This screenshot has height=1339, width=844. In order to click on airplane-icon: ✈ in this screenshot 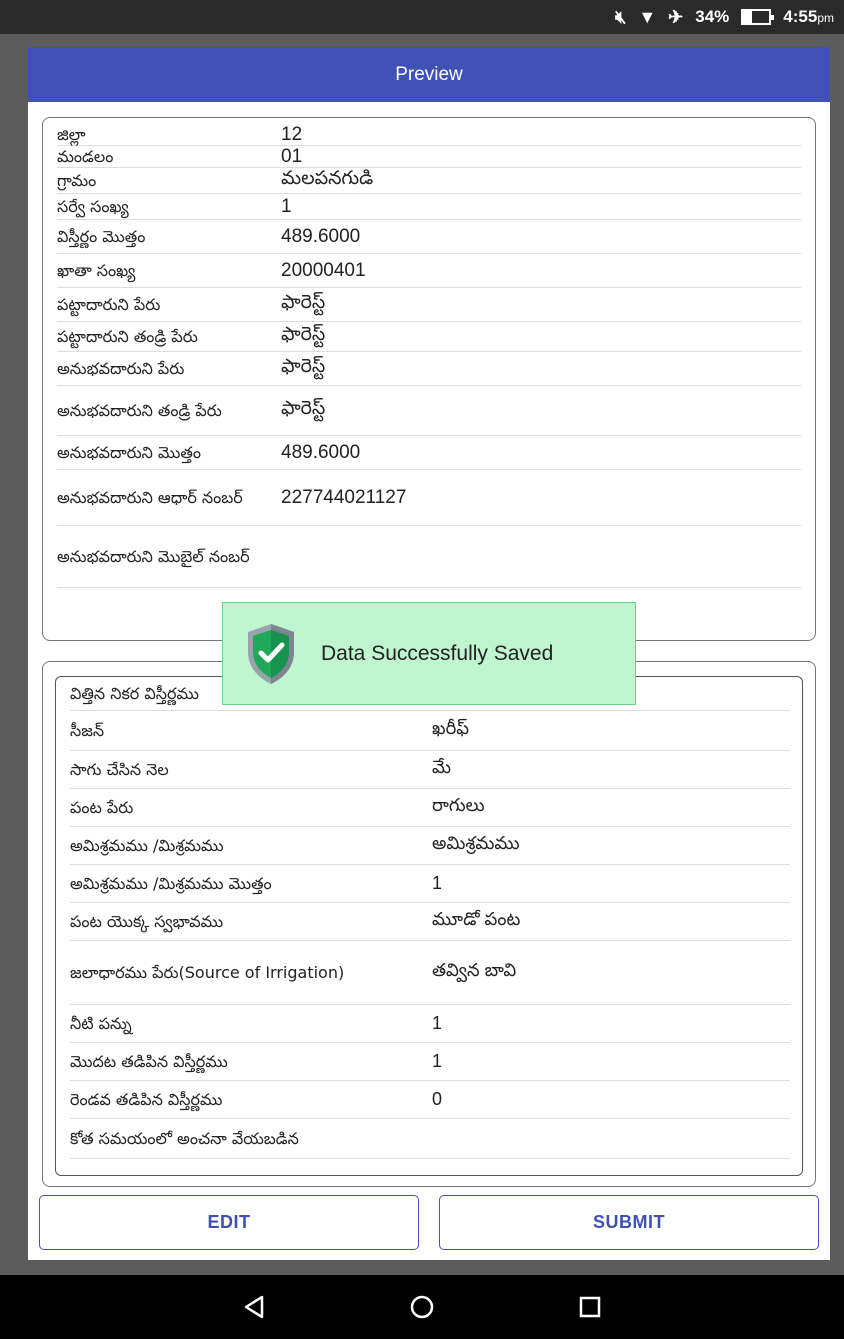, I will do `click(676, 16)`.